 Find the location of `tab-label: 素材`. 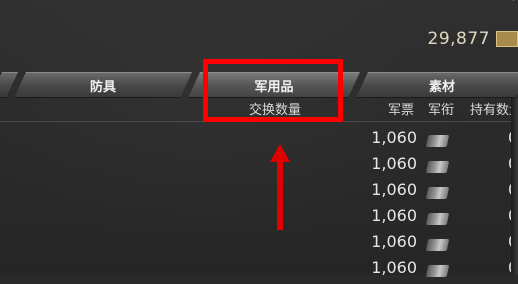

tab-label: 素材 is located at coordinates (441, 87).